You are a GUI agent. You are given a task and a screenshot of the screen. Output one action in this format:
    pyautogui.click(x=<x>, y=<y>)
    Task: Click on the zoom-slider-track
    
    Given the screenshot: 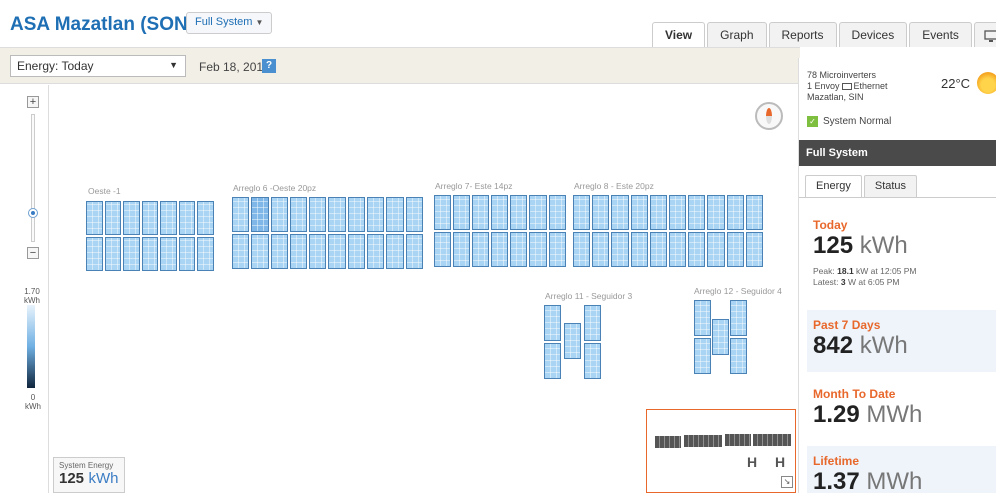 What is the action you would take?
    pyautogui.click(x=33, y=178)
    